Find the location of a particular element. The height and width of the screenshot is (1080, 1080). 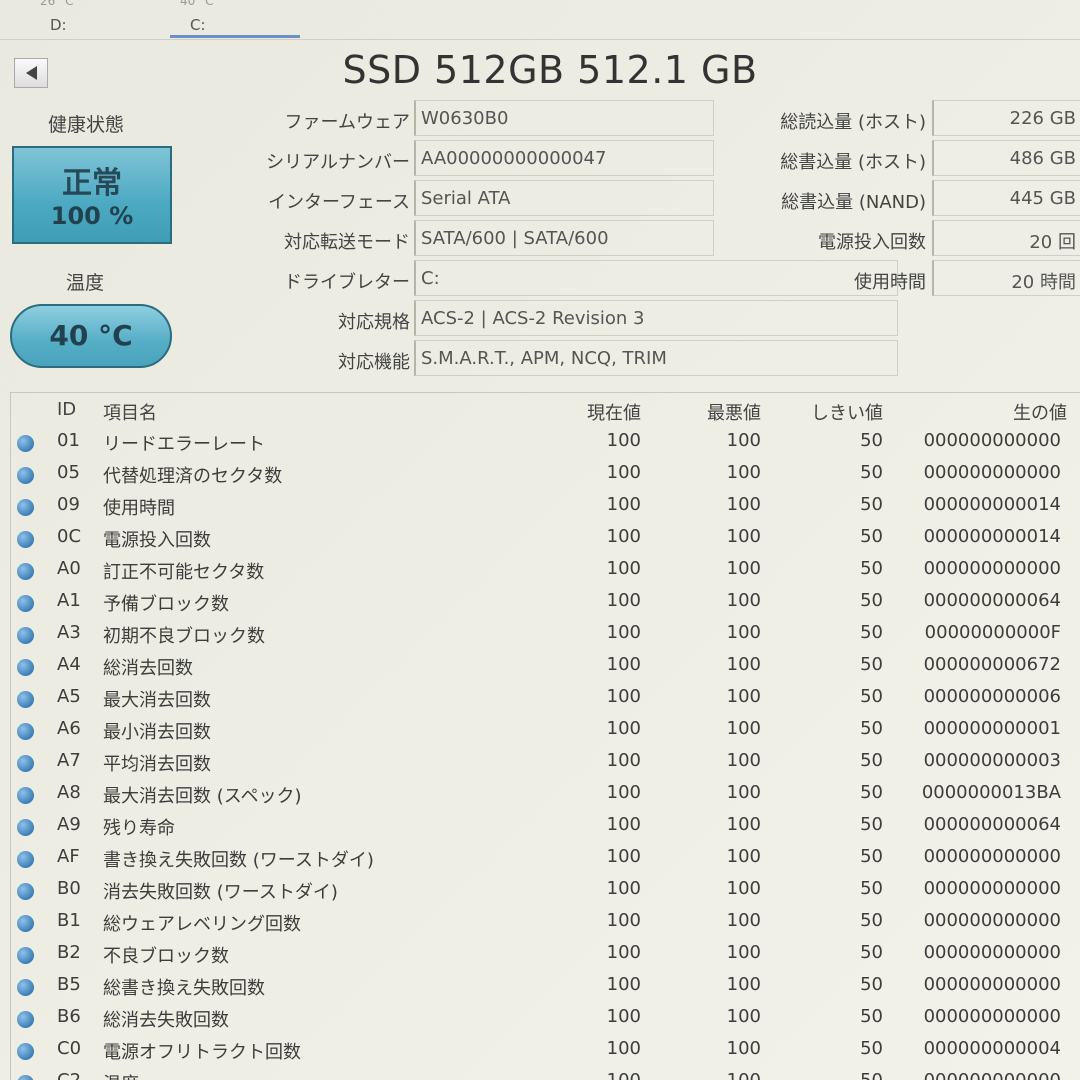

cell-raw: 000000000001 is located at coordinates (992, 728).